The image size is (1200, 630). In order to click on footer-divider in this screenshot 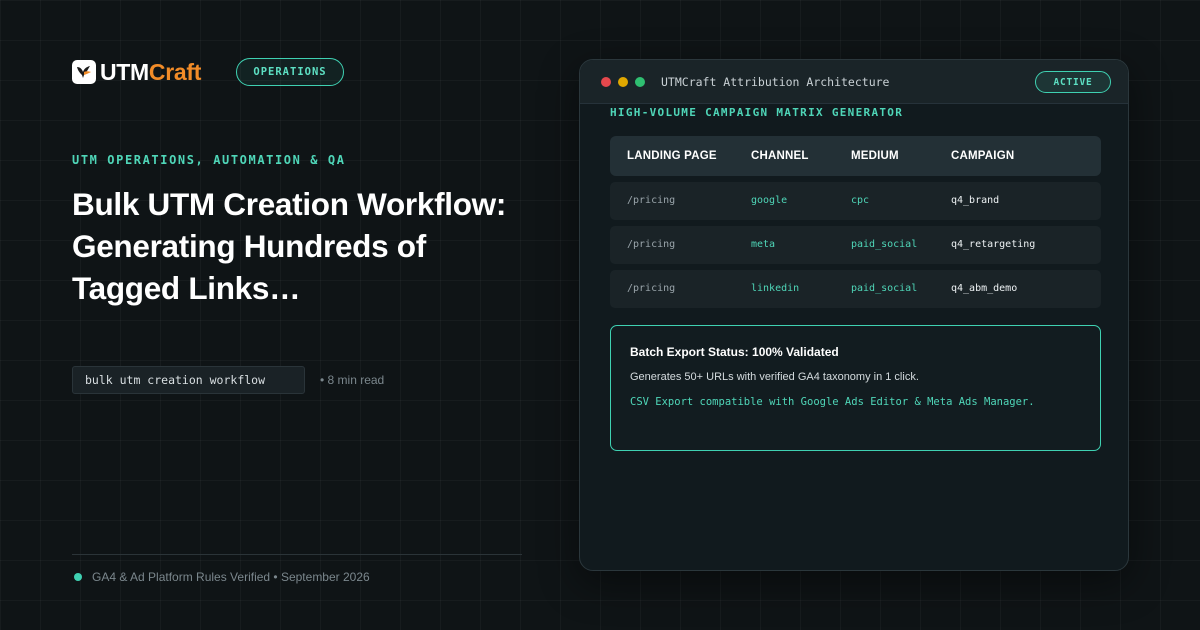, I will do `click(297, 554)`.